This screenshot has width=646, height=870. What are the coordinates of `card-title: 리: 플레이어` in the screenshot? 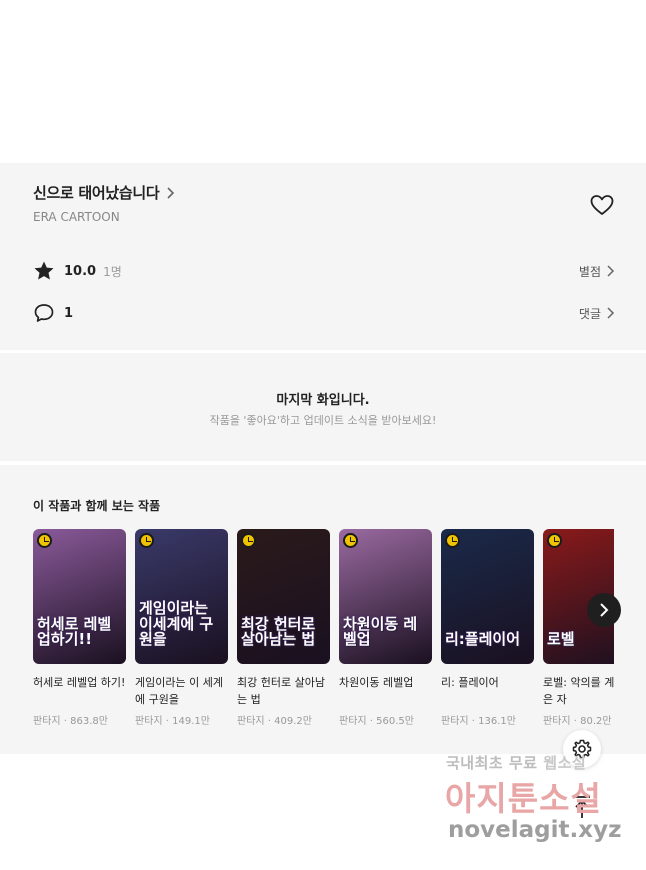 It's located at (470, 682).